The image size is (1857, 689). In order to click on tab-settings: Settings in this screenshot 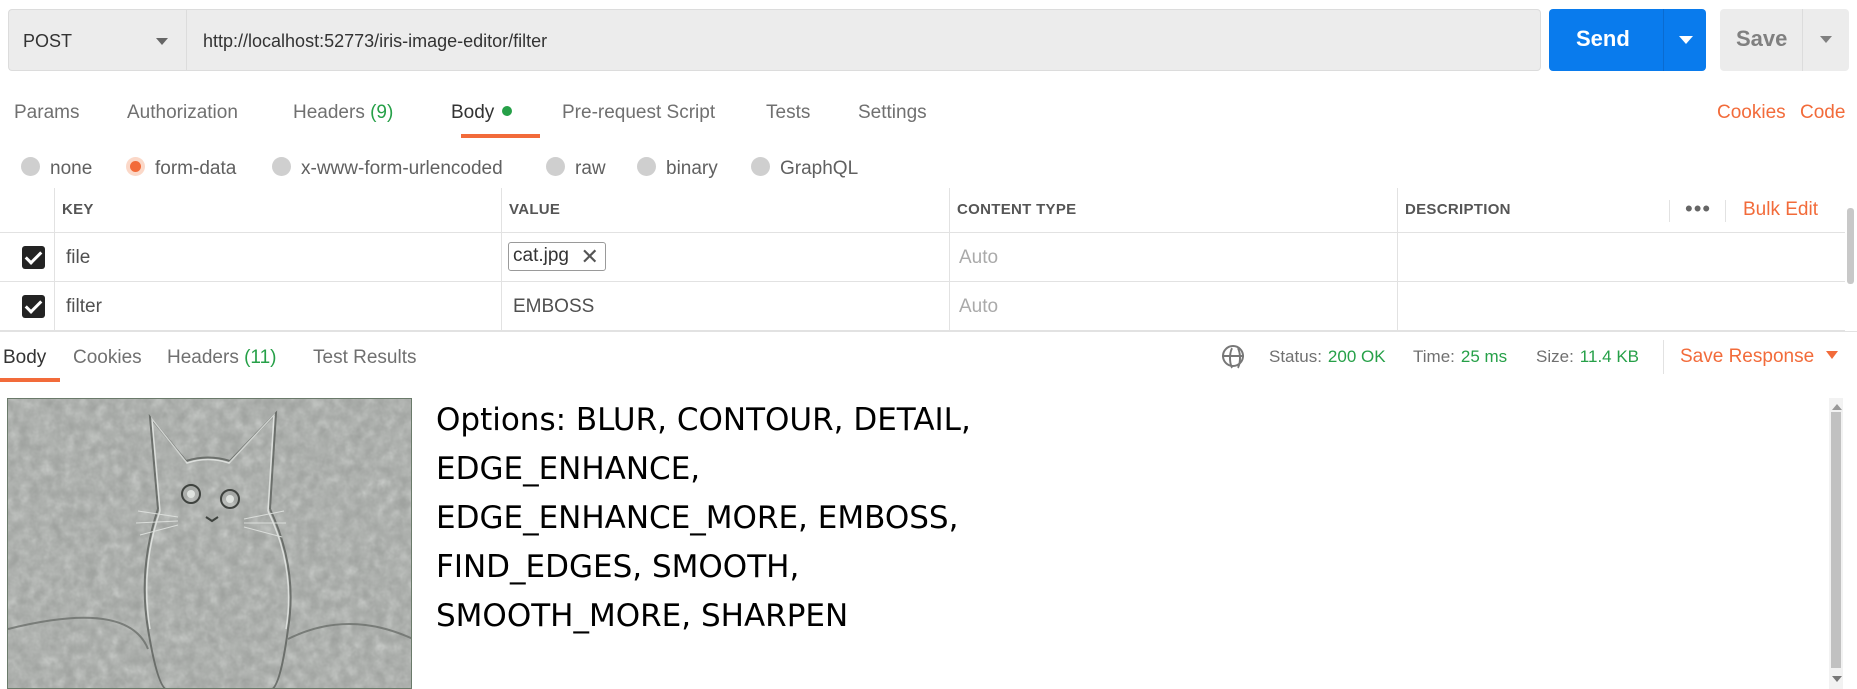, I will do `click(892, 113)`.